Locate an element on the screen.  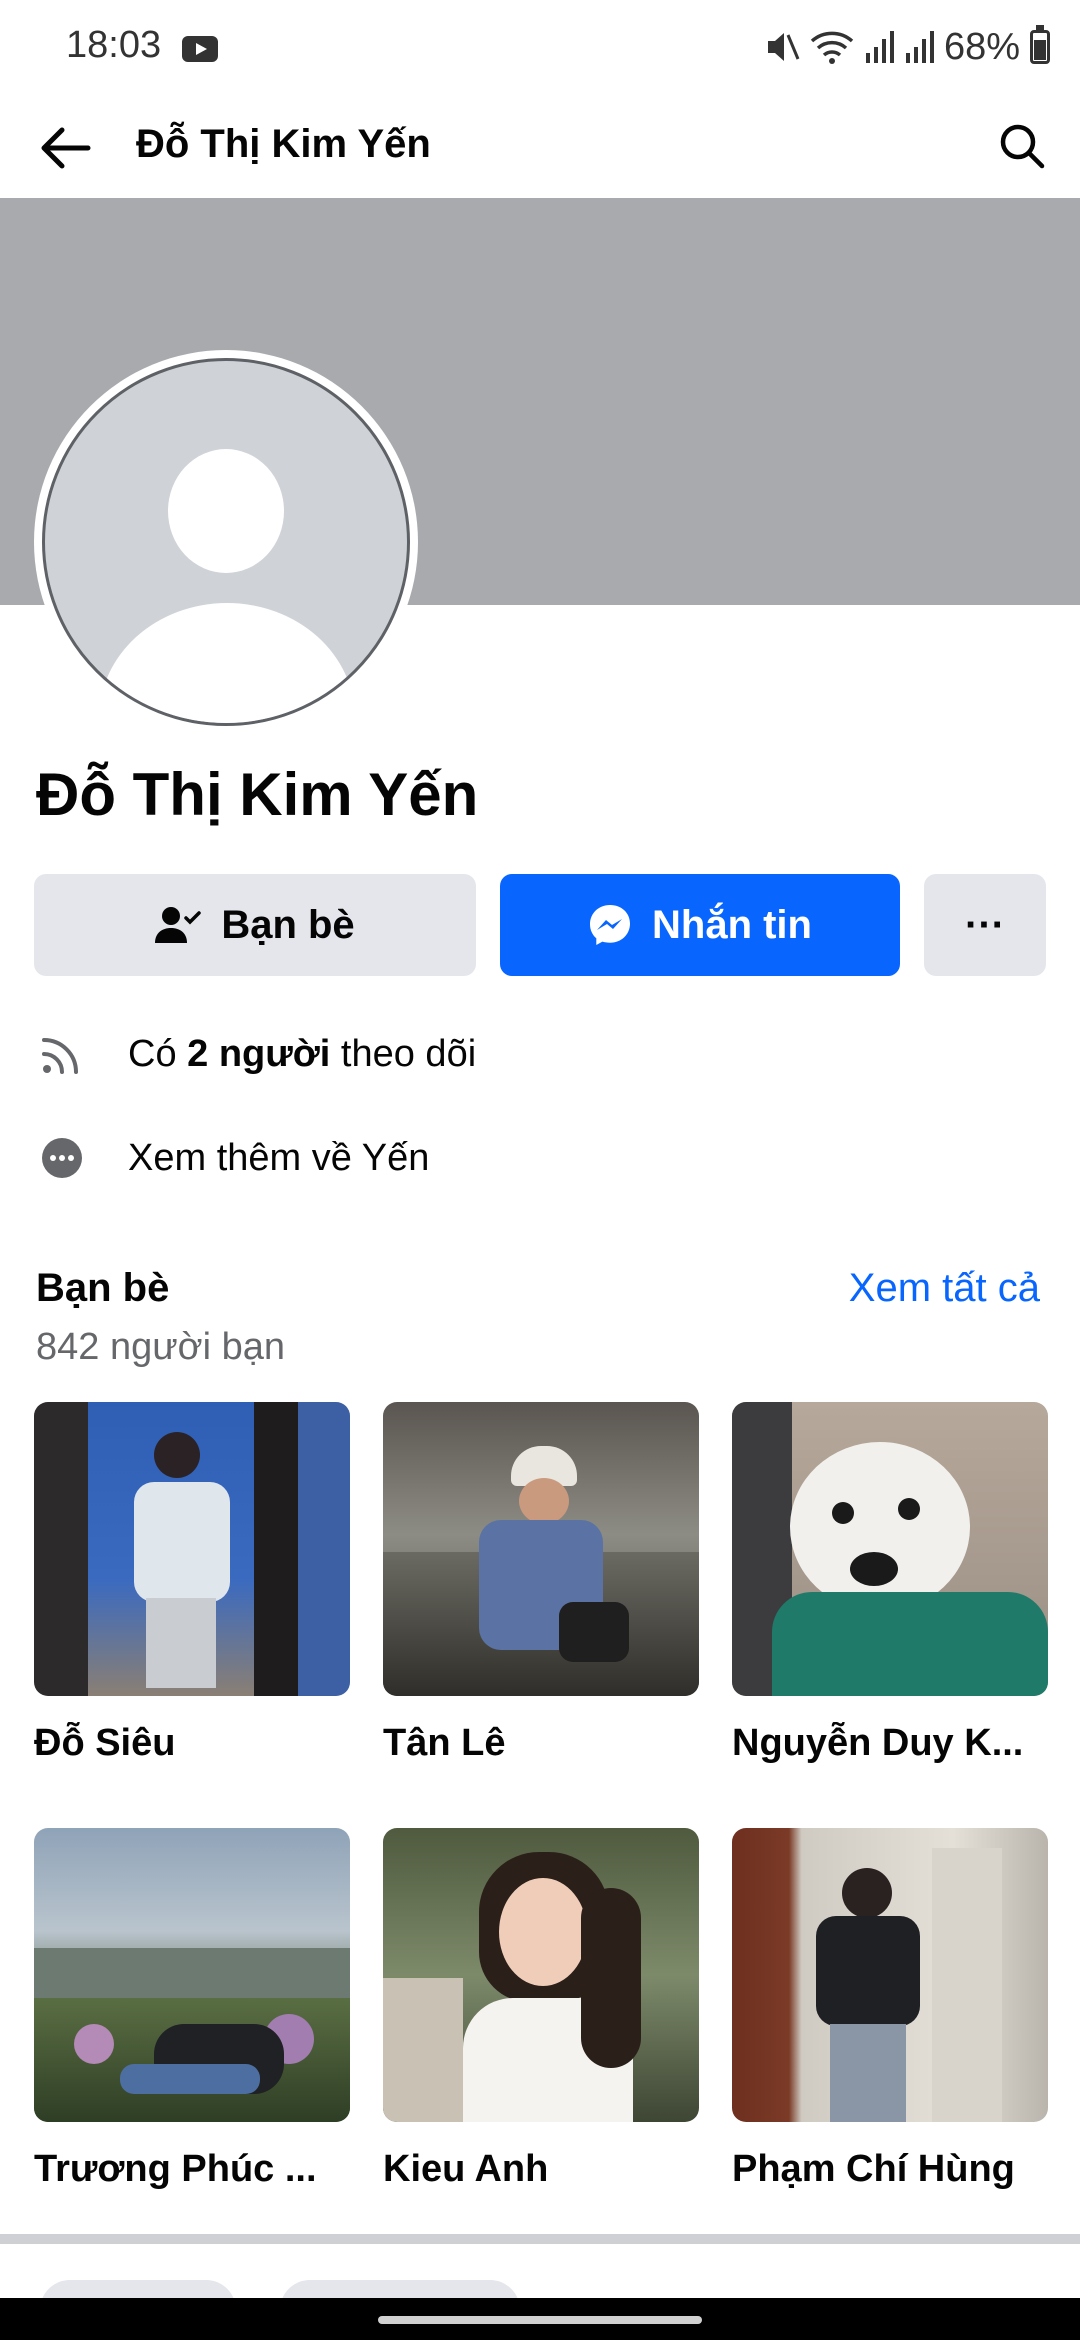
message-button-label: Nhắn tin is located at coordinates (732, 924).